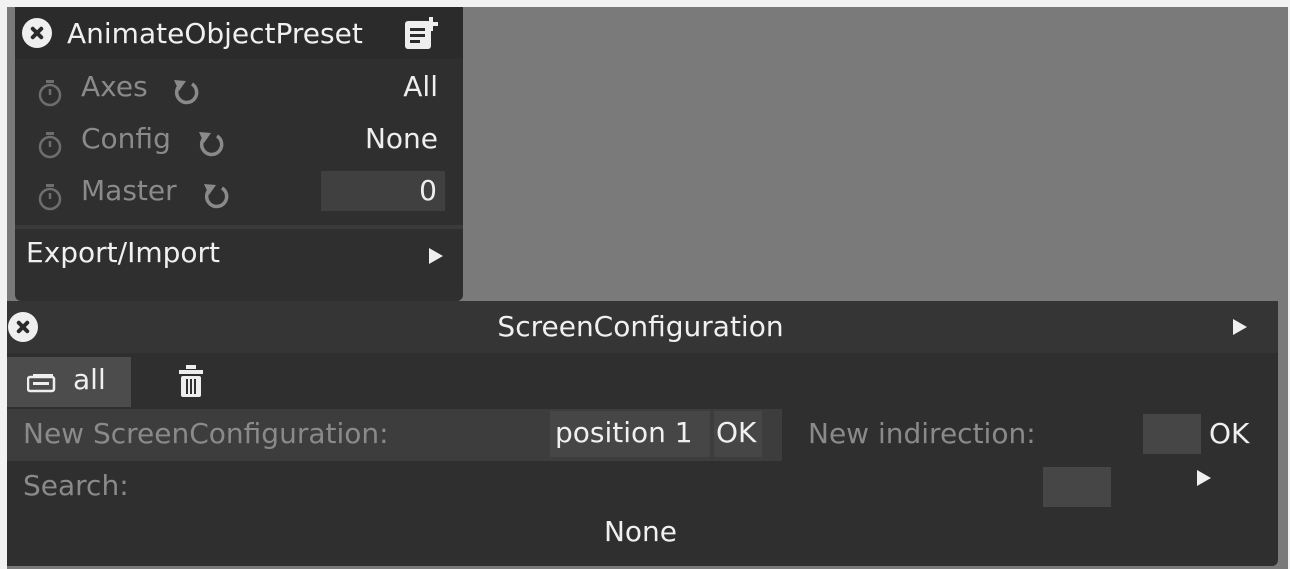 The image size is (1290, 569). Describe the element at coordinates (89, 379) in the screenshot. I see `tab-all-label: all` at that location.